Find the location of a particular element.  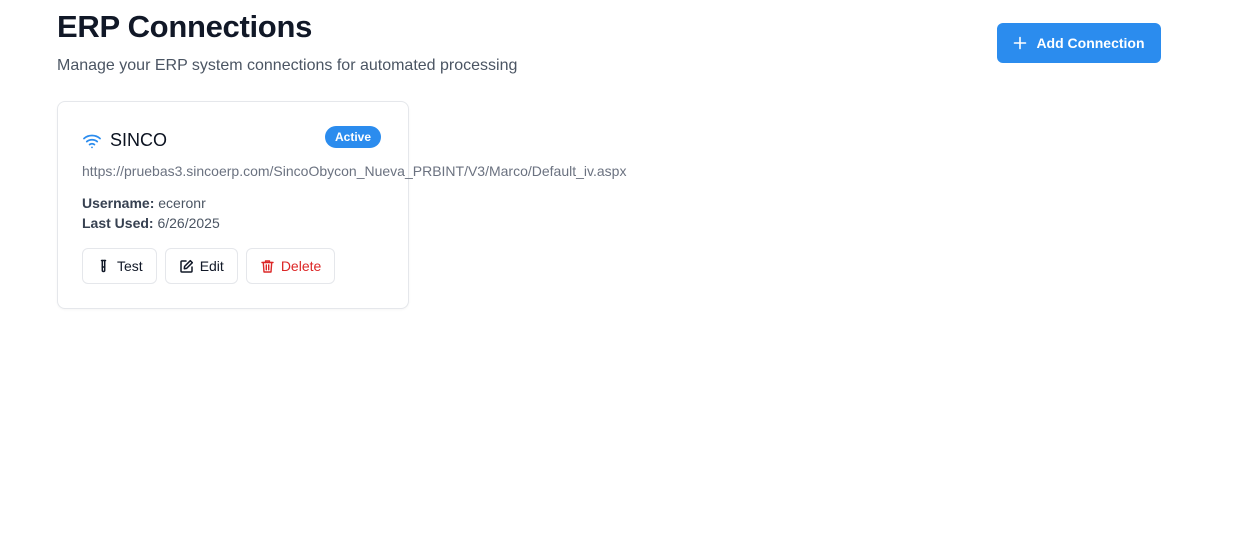

username-row: Username: eceronr is located at coordinates (144, 203).